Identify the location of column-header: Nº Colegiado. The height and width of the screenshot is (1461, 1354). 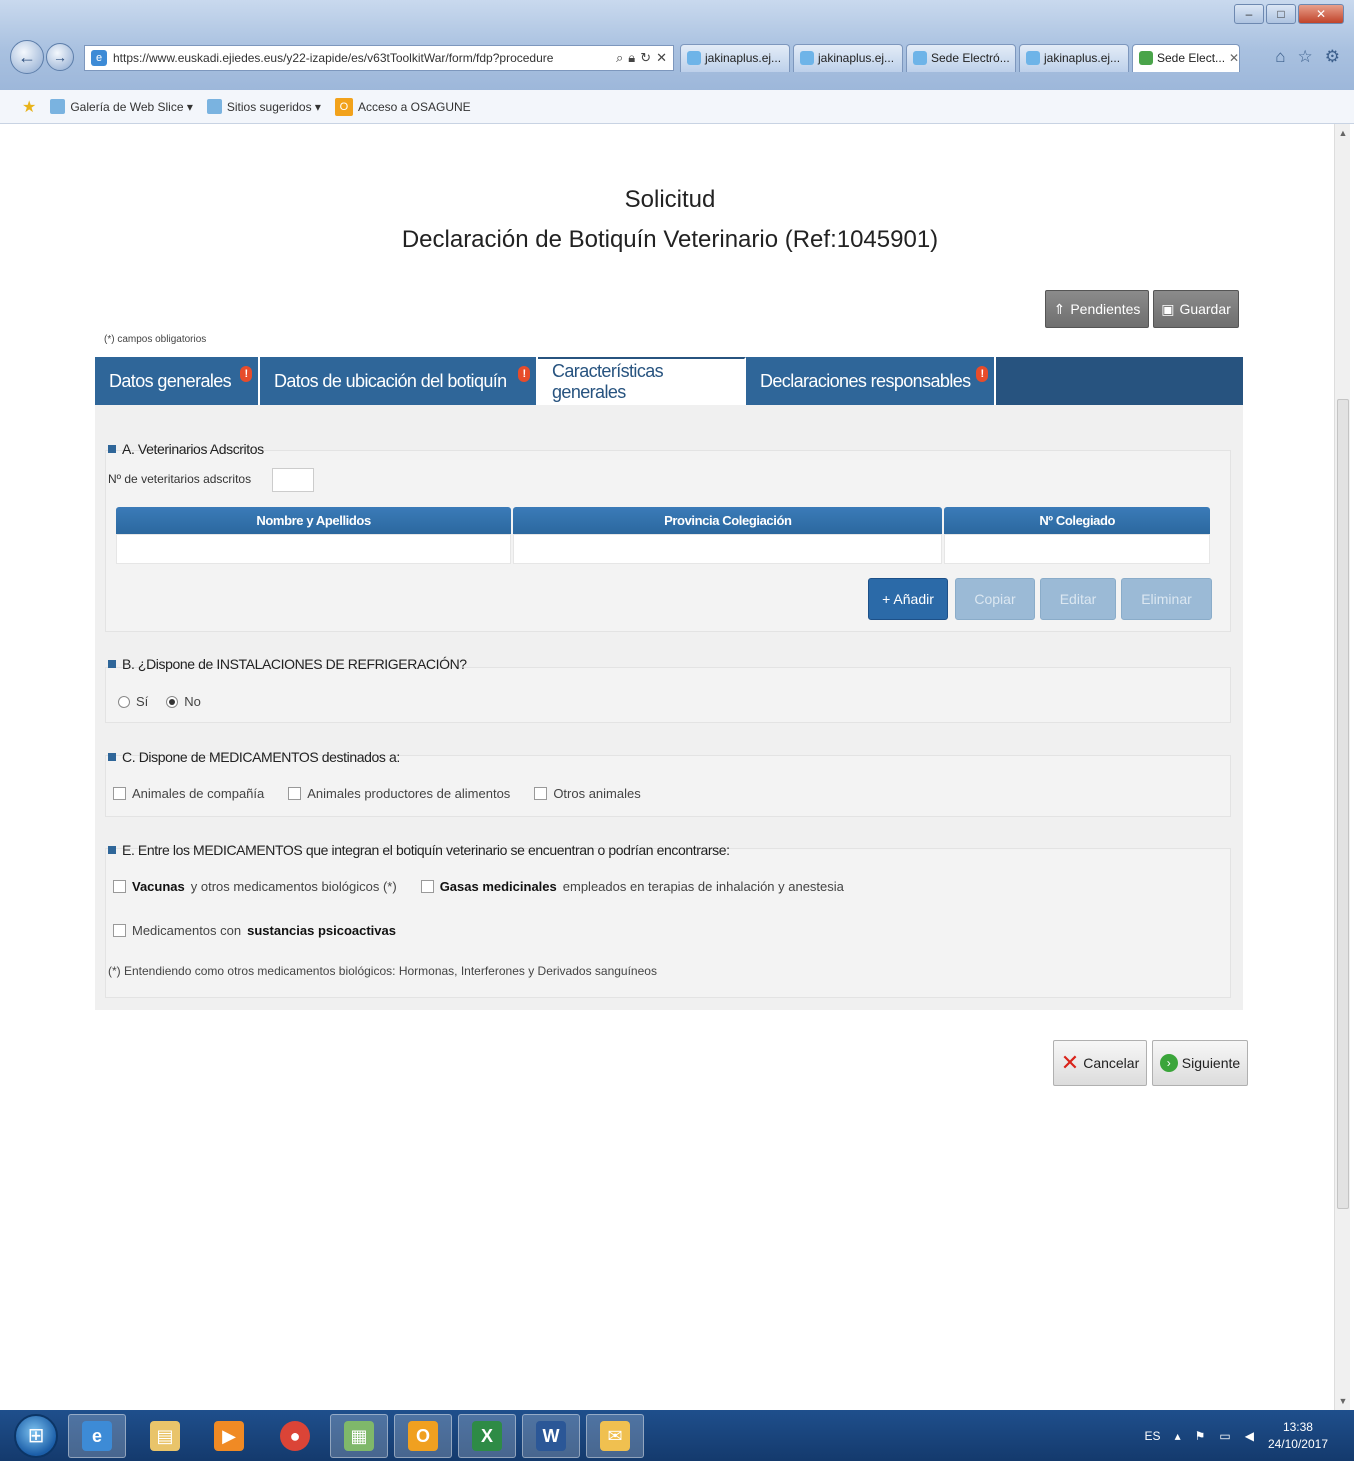
(1077, 520).